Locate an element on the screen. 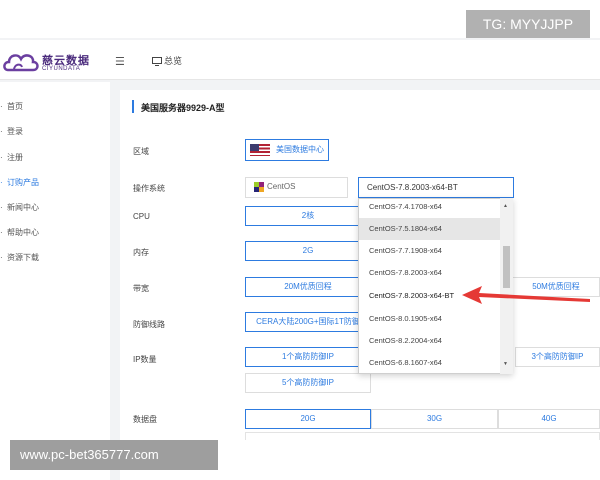  os-label: 操作系统 is located at coordinates (149, 188).